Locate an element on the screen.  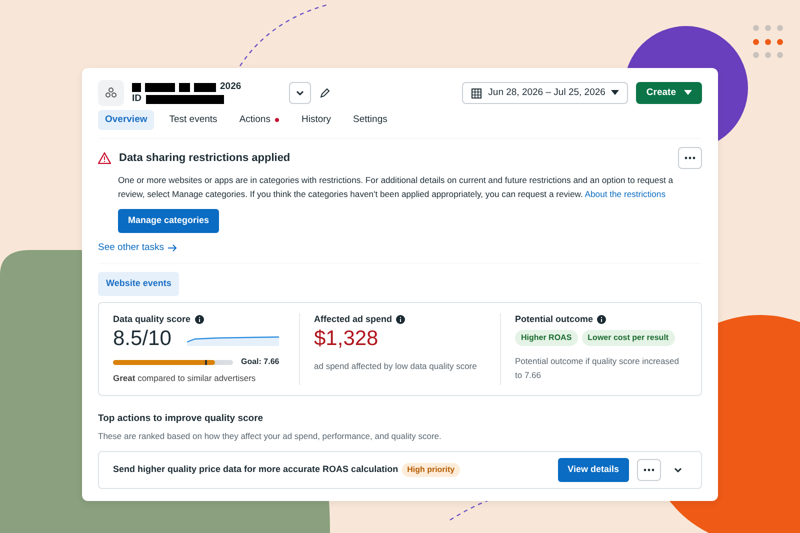
tab: Actions is located at coordinates (259, 120).